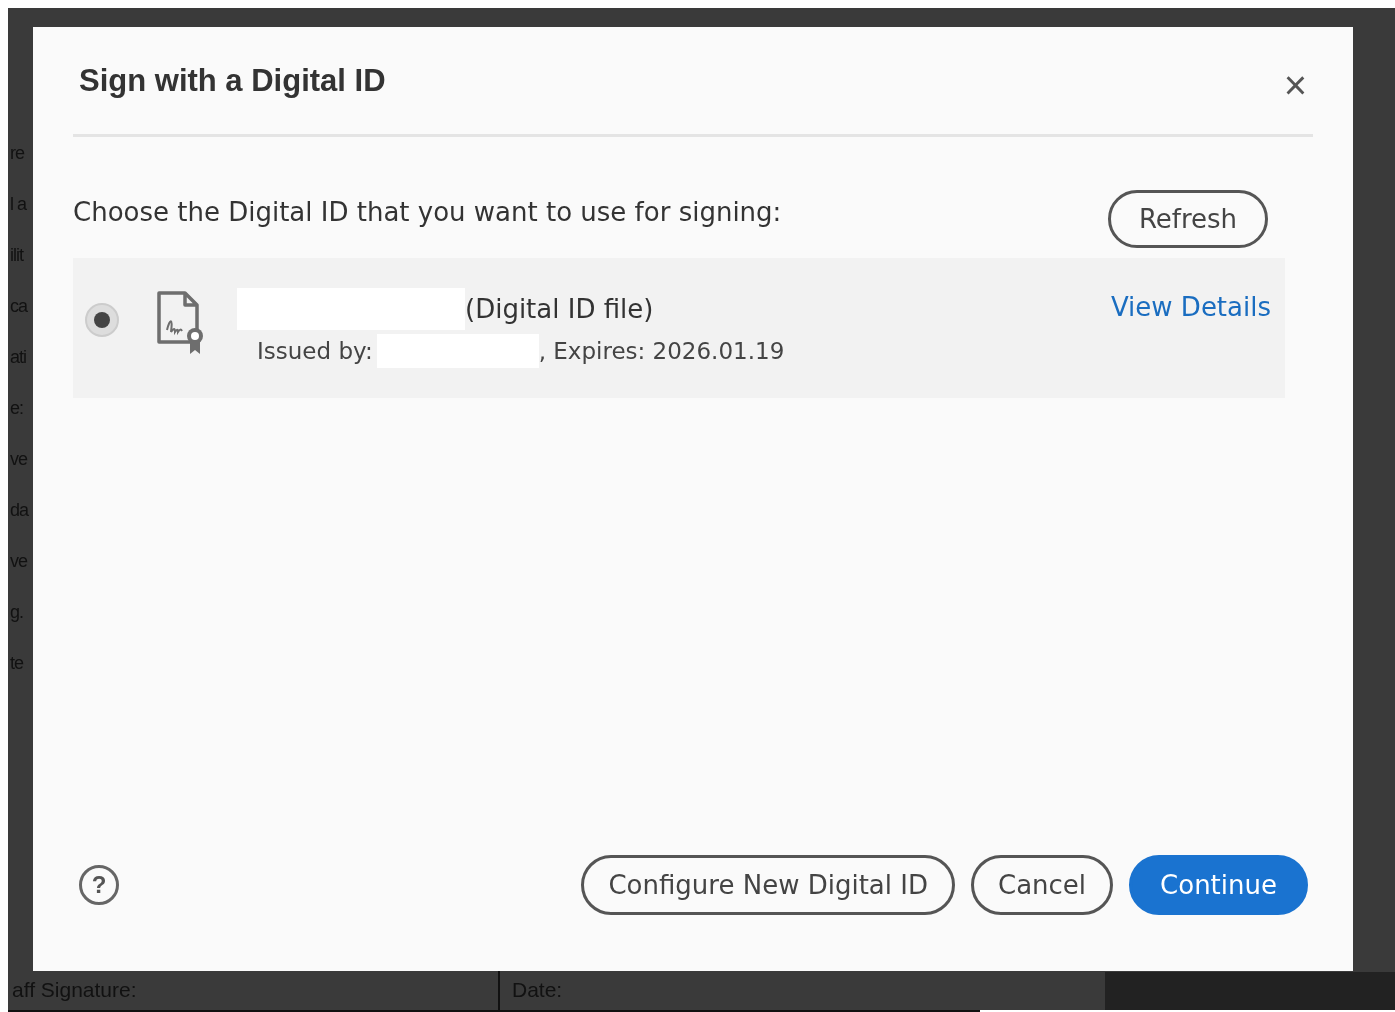  I want to click on dialog-title: Sign with a Digital ID, so click(232, 80).